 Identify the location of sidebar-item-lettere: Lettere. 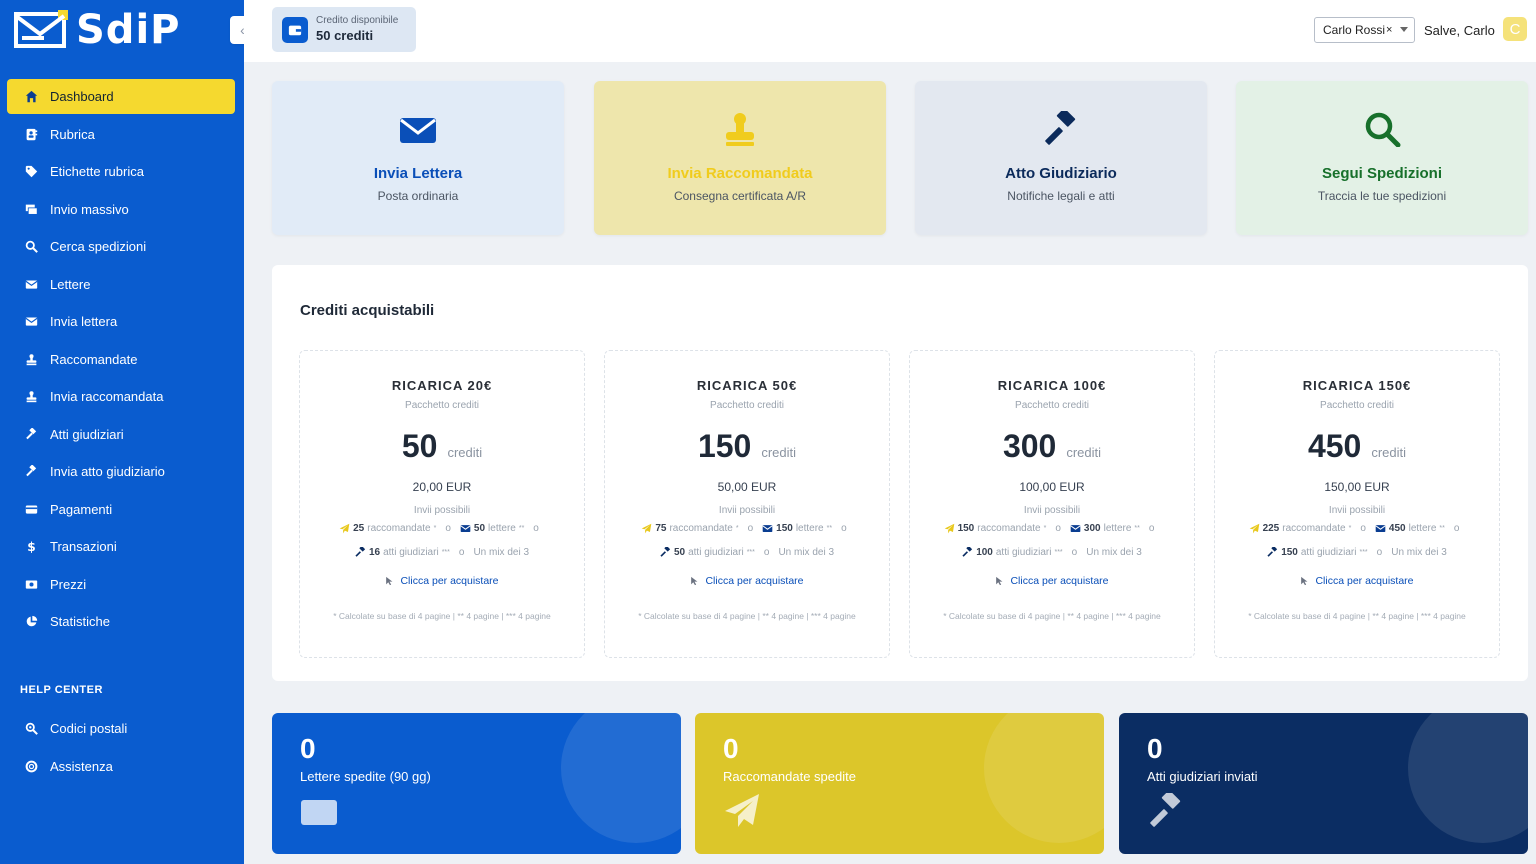
(121, 284).